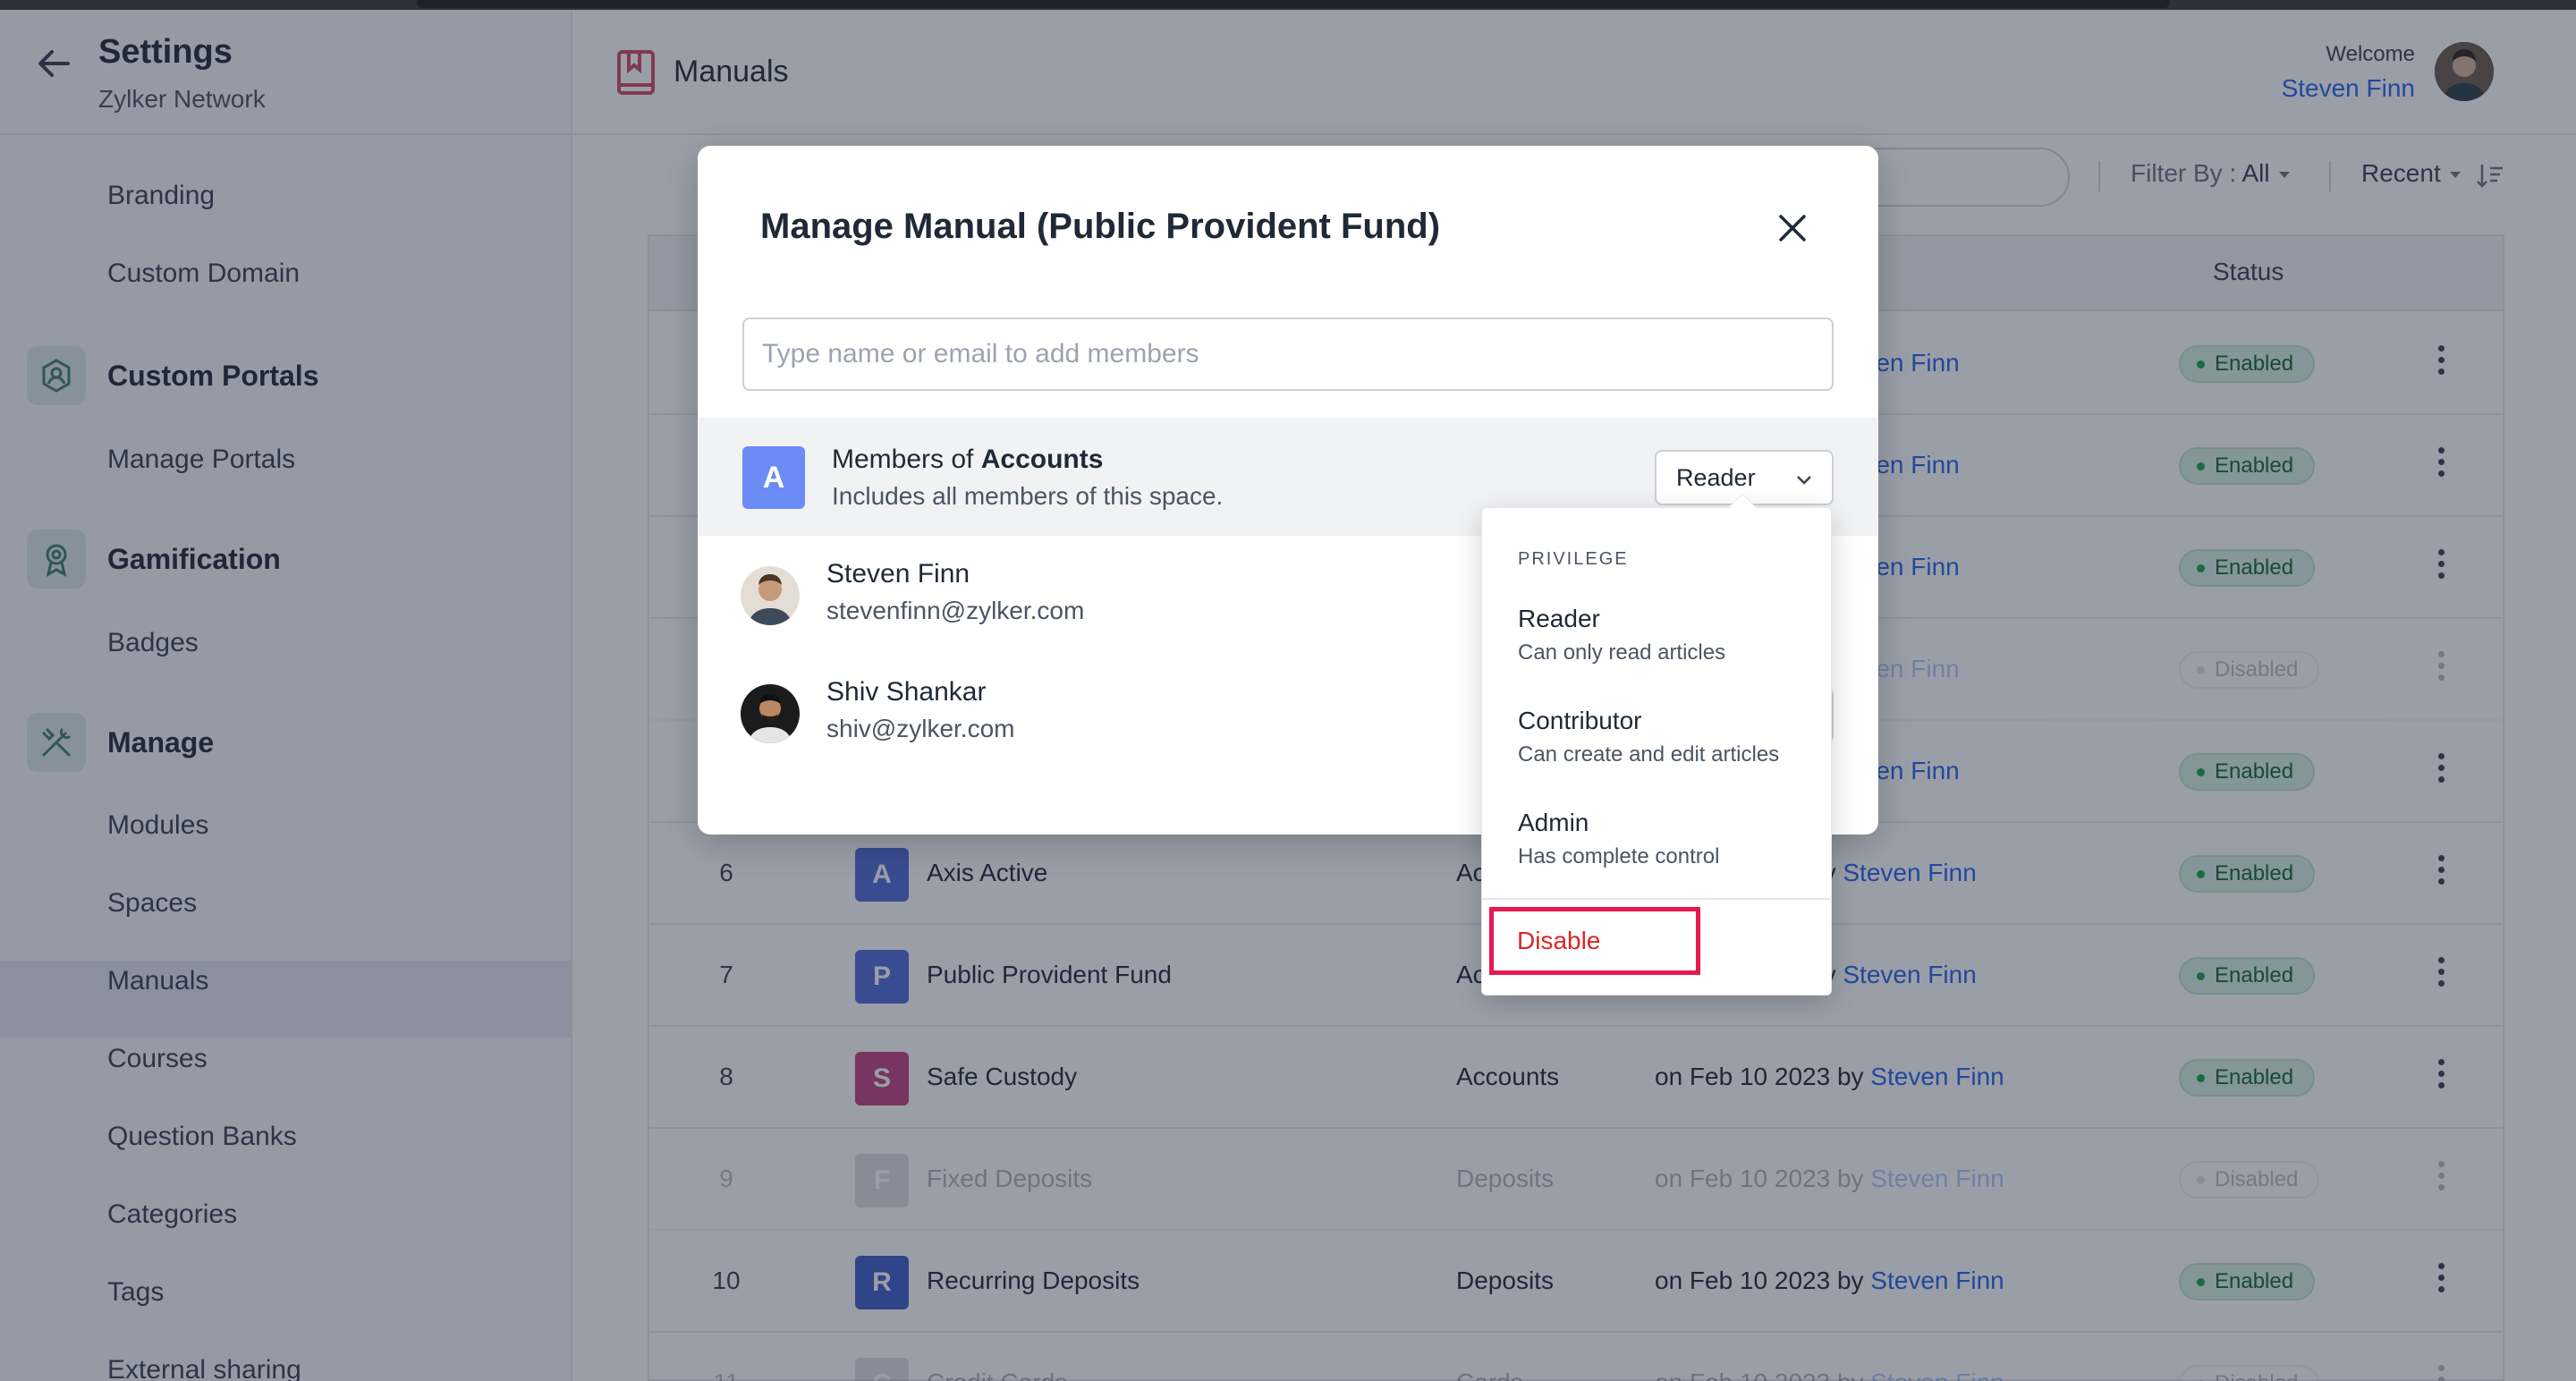 The height and width of the screenshot is (1381, 2576). What do you see at coordinates (1665, 635) in the screenshot?
I see `privilege-option-reader: Reader Can only read articles` at bounding box center [1665, 635].